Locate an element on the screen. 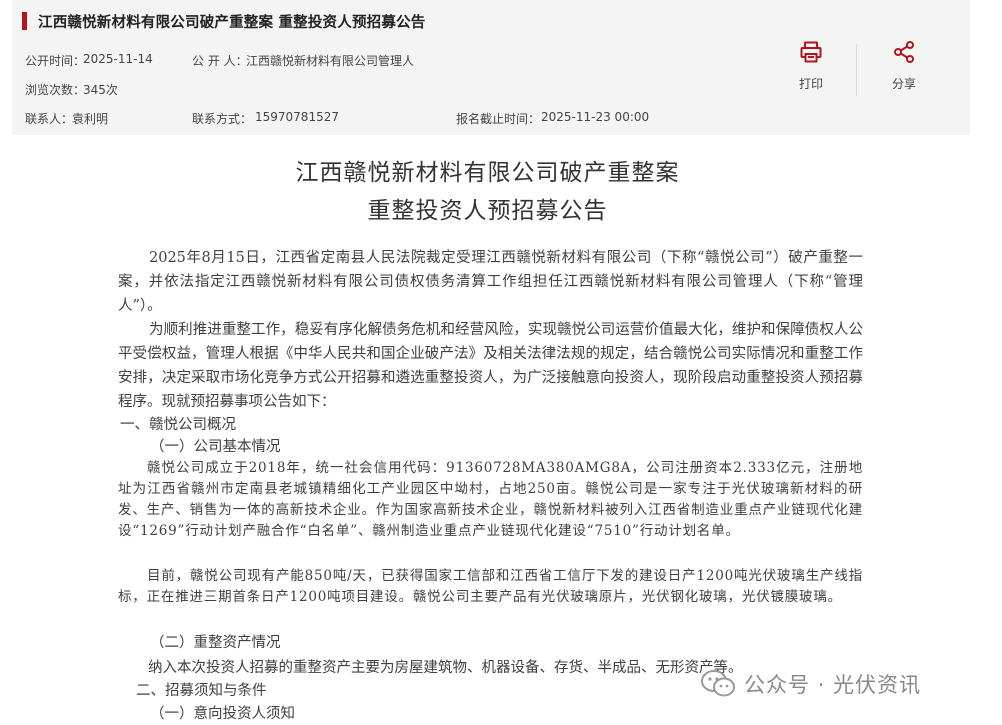 This screenshot has height=725, width=1002. publish-time-label: 公开时间： is located at coordinates (55, 61).